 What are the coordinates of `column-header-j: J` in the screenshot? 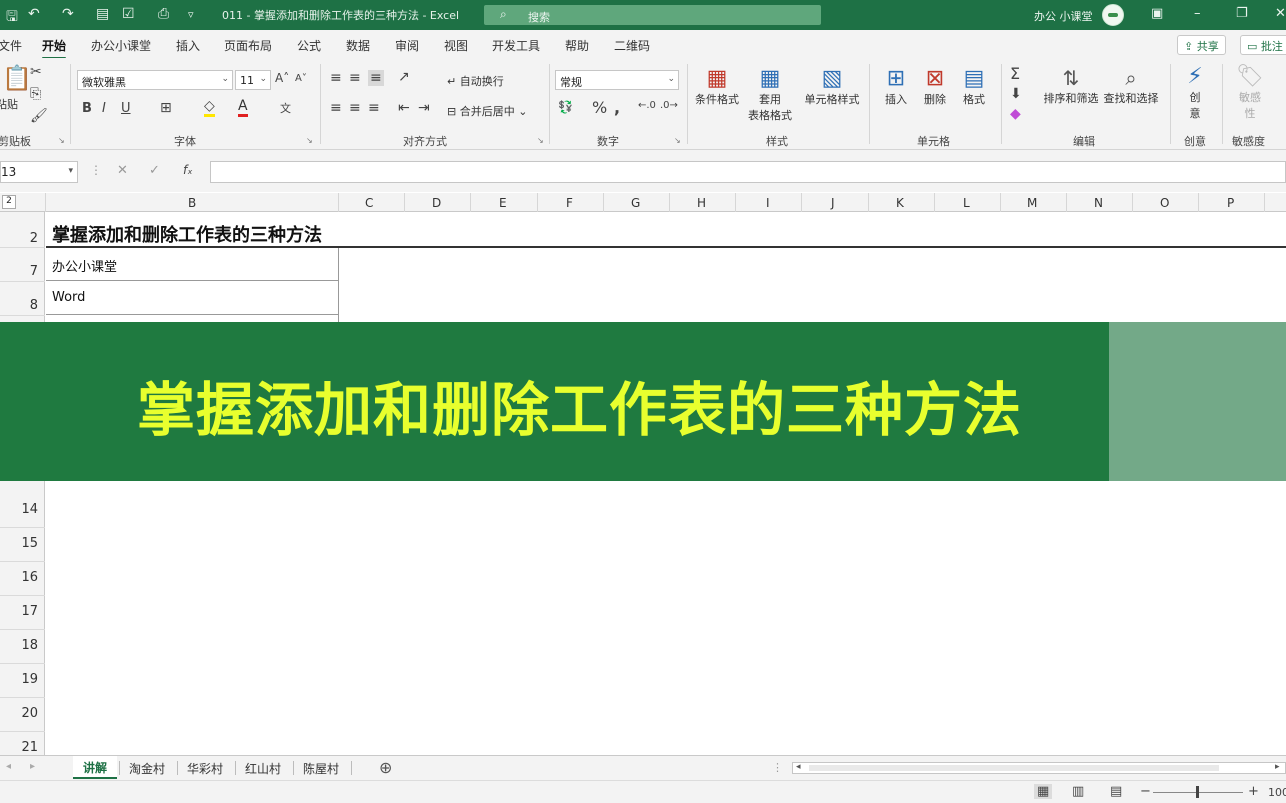 It's located at (833, 203).